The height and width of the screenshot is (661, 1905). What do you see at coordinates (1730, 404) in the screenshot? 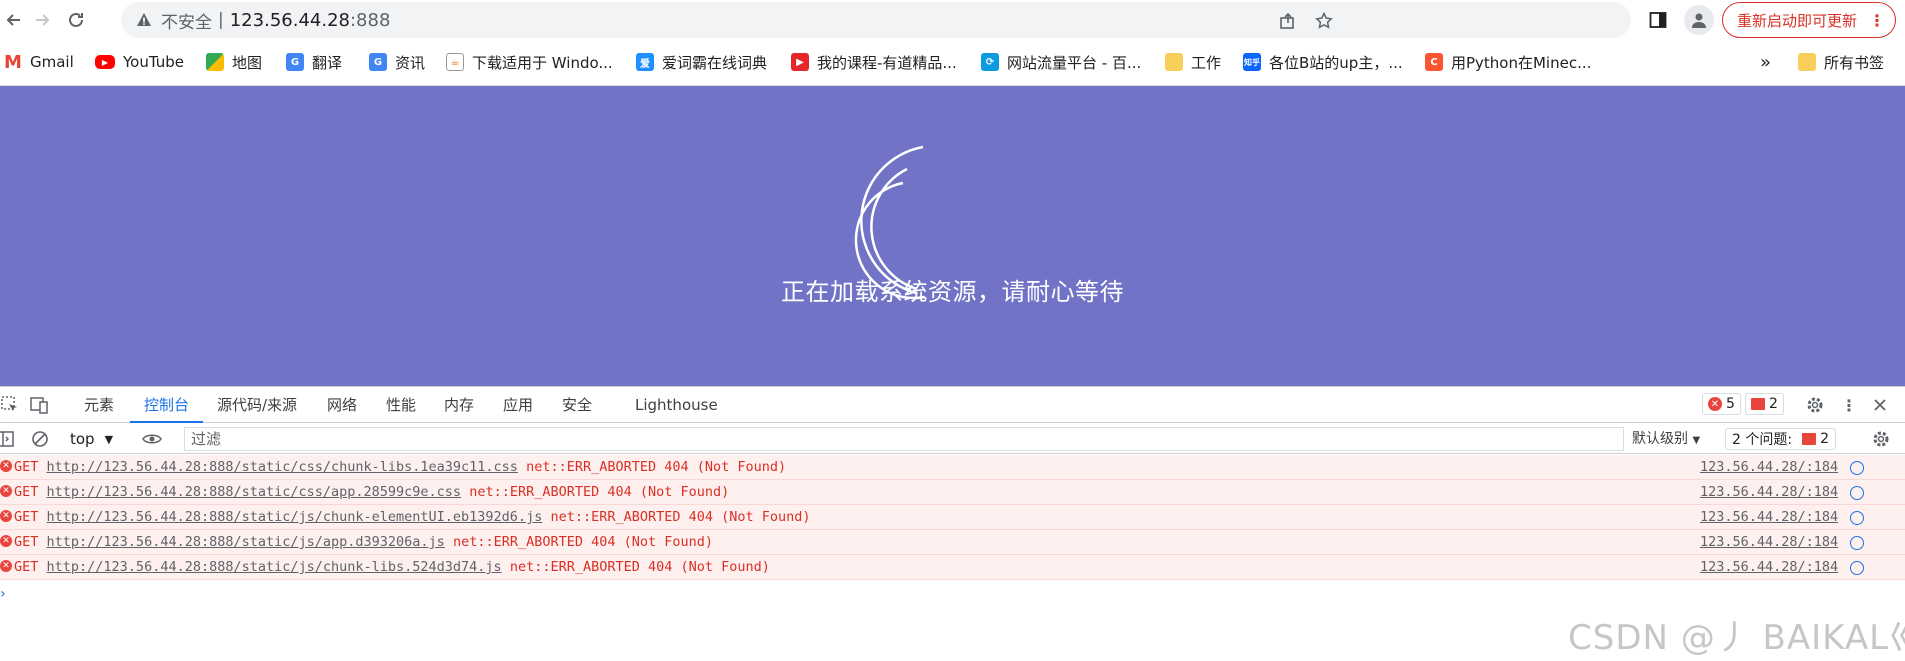
I see `error-count: 5` at bounding box center [1730, 404].